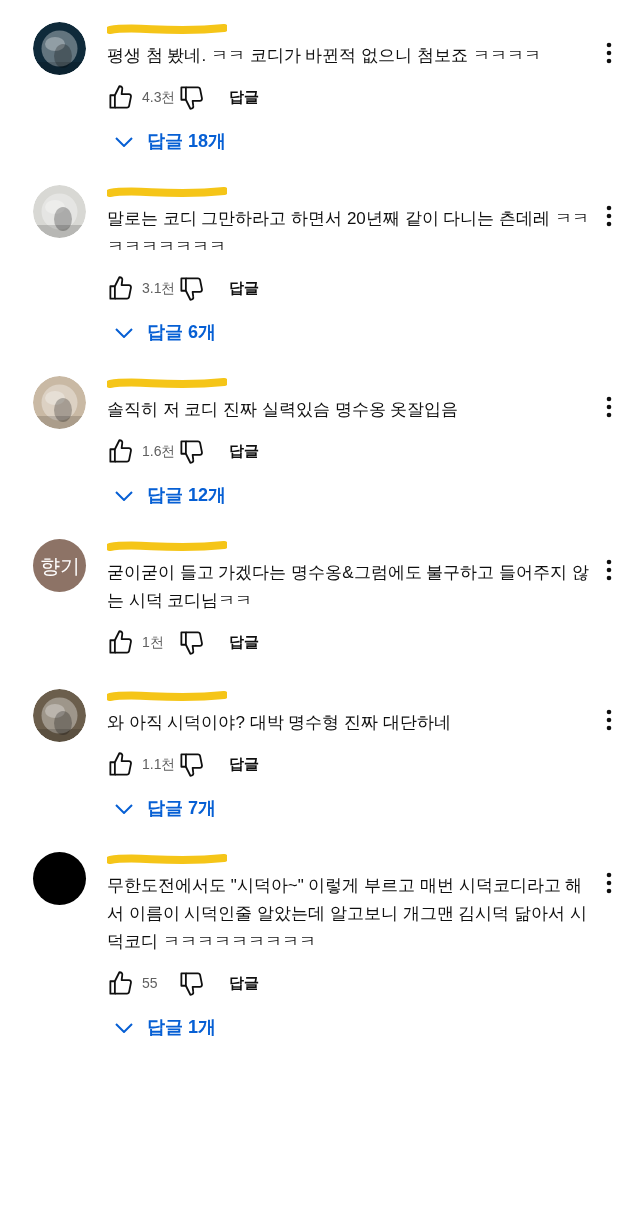 Image resolution: width=630 pixels, height=1228 pixels. I want to click on replies-toggle: 답글 18개, so click(171, 141).